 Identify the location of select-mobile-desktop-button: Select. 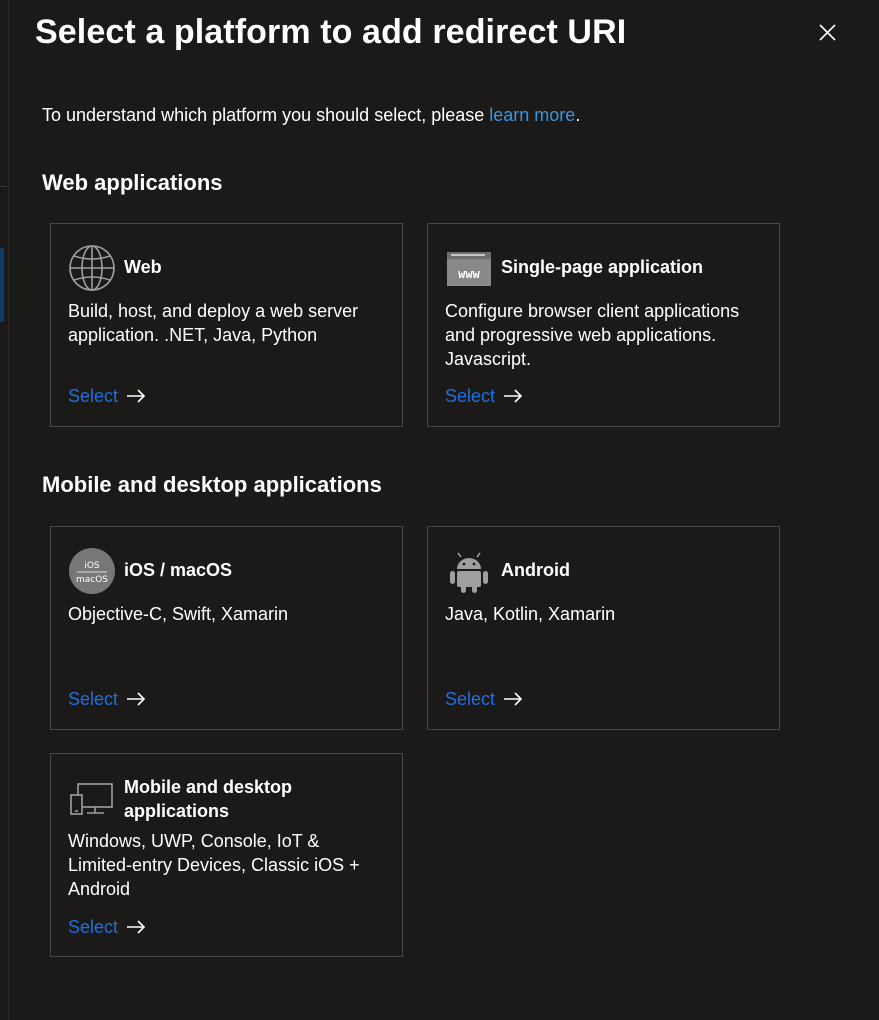
(107, 927).